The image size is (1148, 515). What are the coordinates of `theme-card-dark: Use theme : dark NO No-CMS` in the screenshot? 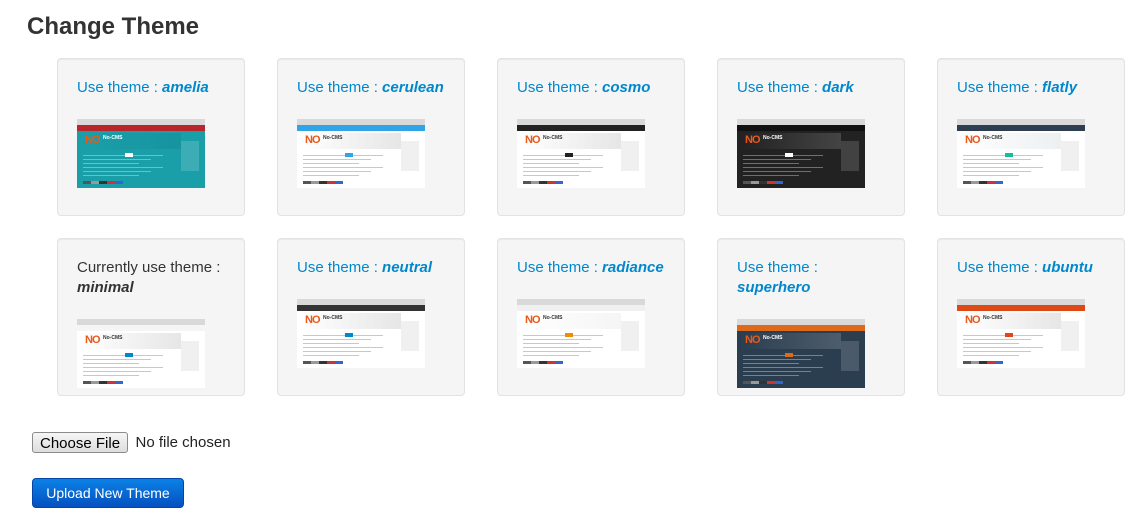 It's located at (811, 137).